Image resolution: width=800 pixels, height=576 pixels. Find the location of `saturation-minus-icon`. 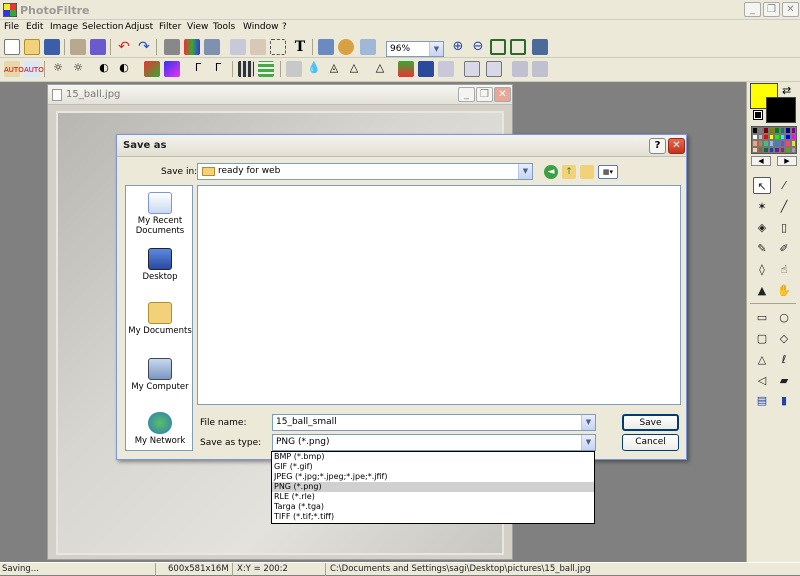

saturation-minus-icon is located at coordinates (152, 69).